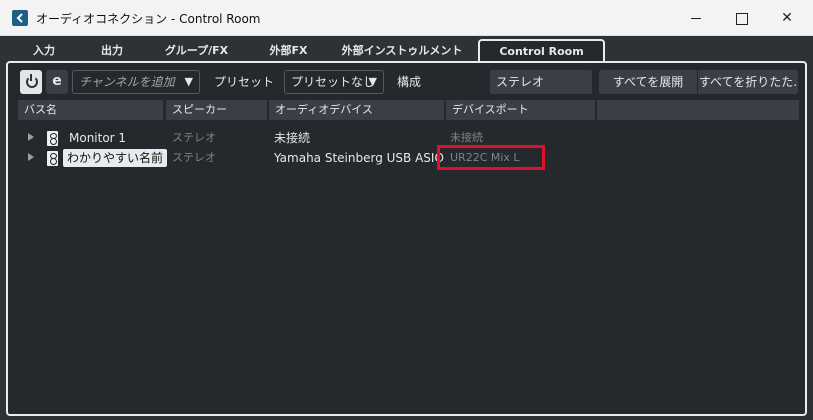 This screenshot has height=420, width=813. Describe the element at coordinates (112, 50) in the screenshot. I see `tab-output: 出力` at that location.